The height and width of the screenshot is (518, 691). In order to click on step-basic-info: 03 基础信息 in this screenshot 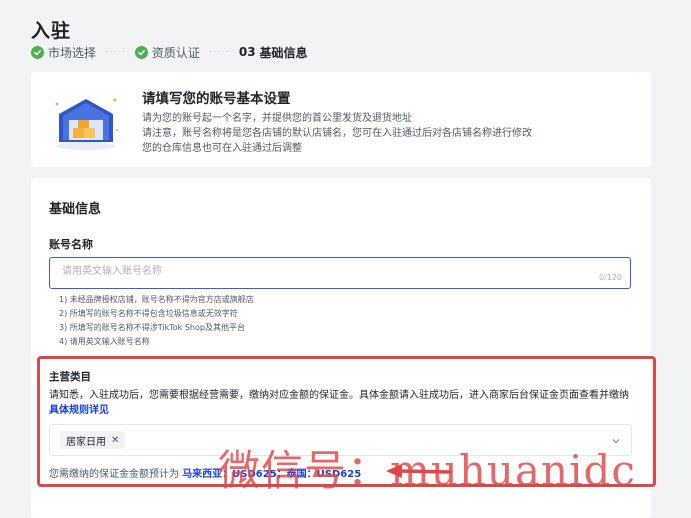, I will do `click(273, 52)`.